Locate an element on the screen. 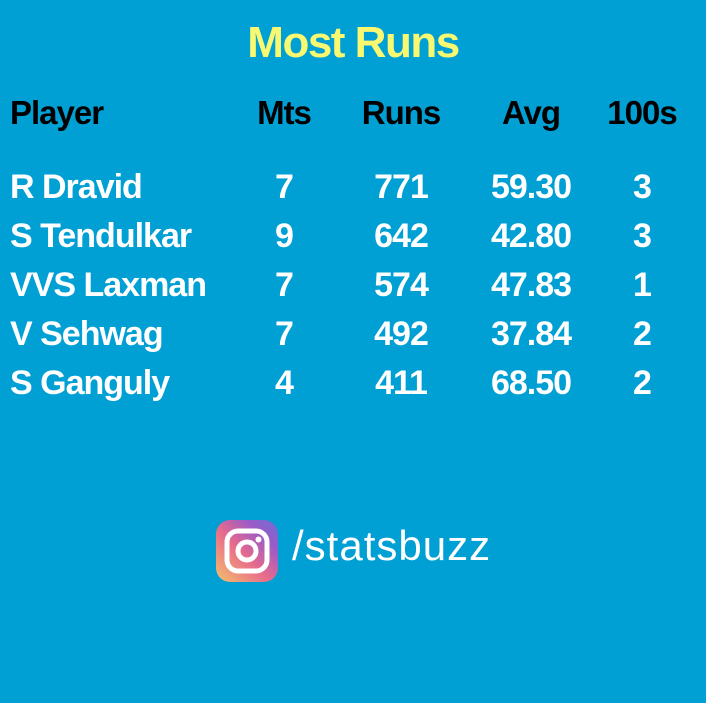 The width and height of the screenshot is (706, 703). runs-value: 574 is located at coordinates (401, 285).